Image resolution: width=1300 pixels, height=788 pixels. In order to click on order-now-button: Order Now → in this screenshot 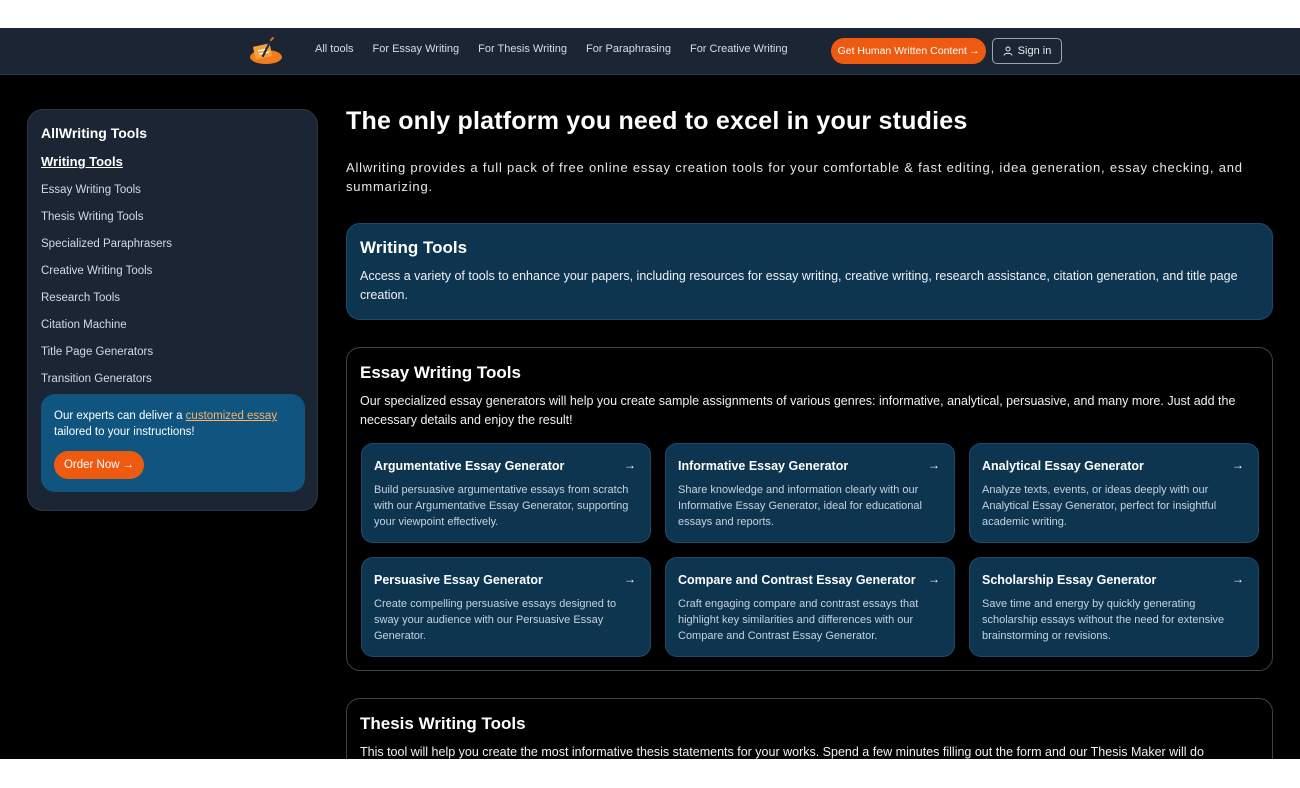, I will do `click(99, 465)`.